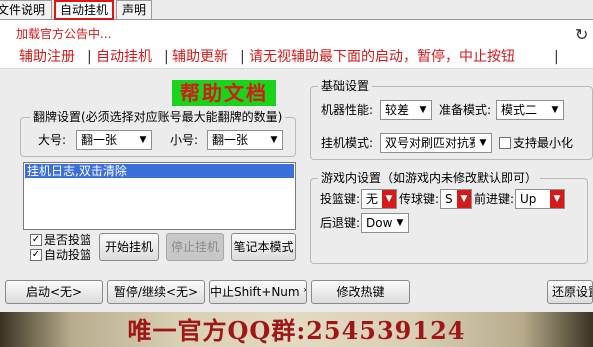  What do you see at coordinates (340, 223) in the screenshot?
I see `back-key-label: 后退键:` at bounding box center [340, 223].